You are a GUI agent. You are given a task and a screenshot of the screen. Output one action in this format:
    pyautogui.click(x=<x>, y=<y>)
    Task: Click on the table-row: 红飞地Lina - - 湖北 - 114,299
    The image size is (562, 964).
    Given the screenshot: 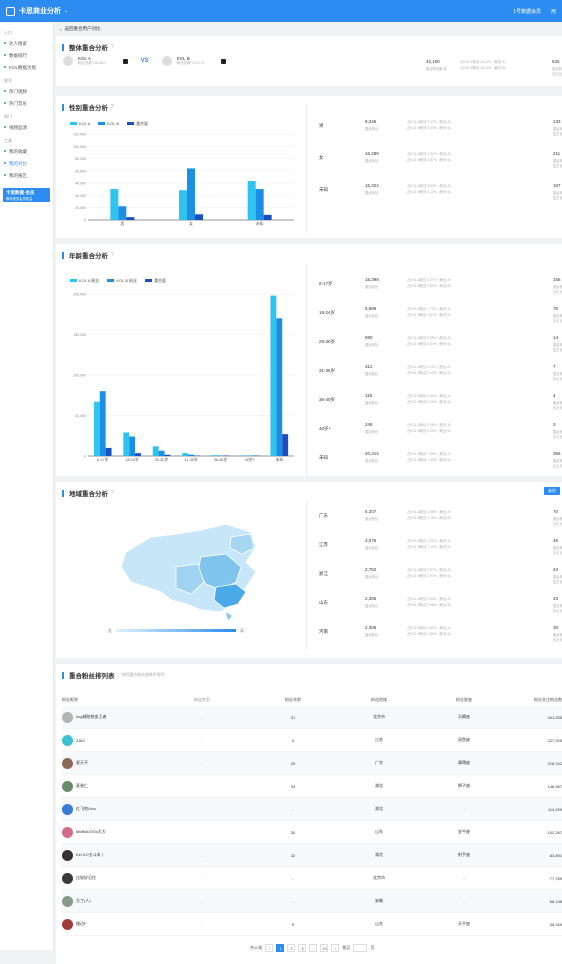 What is the action you would take?
    pyautogui.click(x=312, y=809)
    